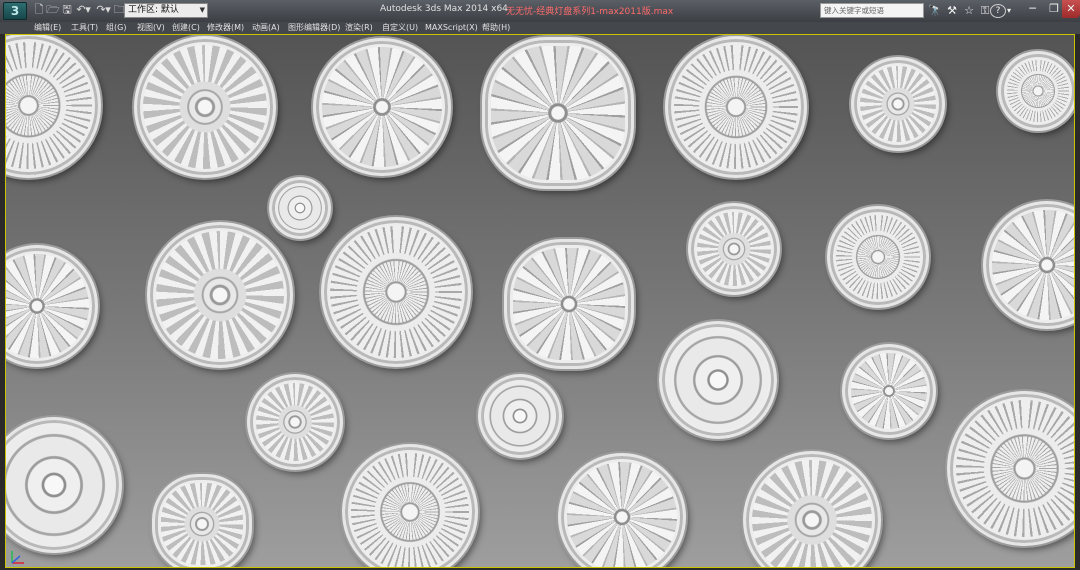 This screenshot has width=1080, height=570. I want to click on workspace-dropdown: 工作区: 默认 ▼, so click(166, 10).